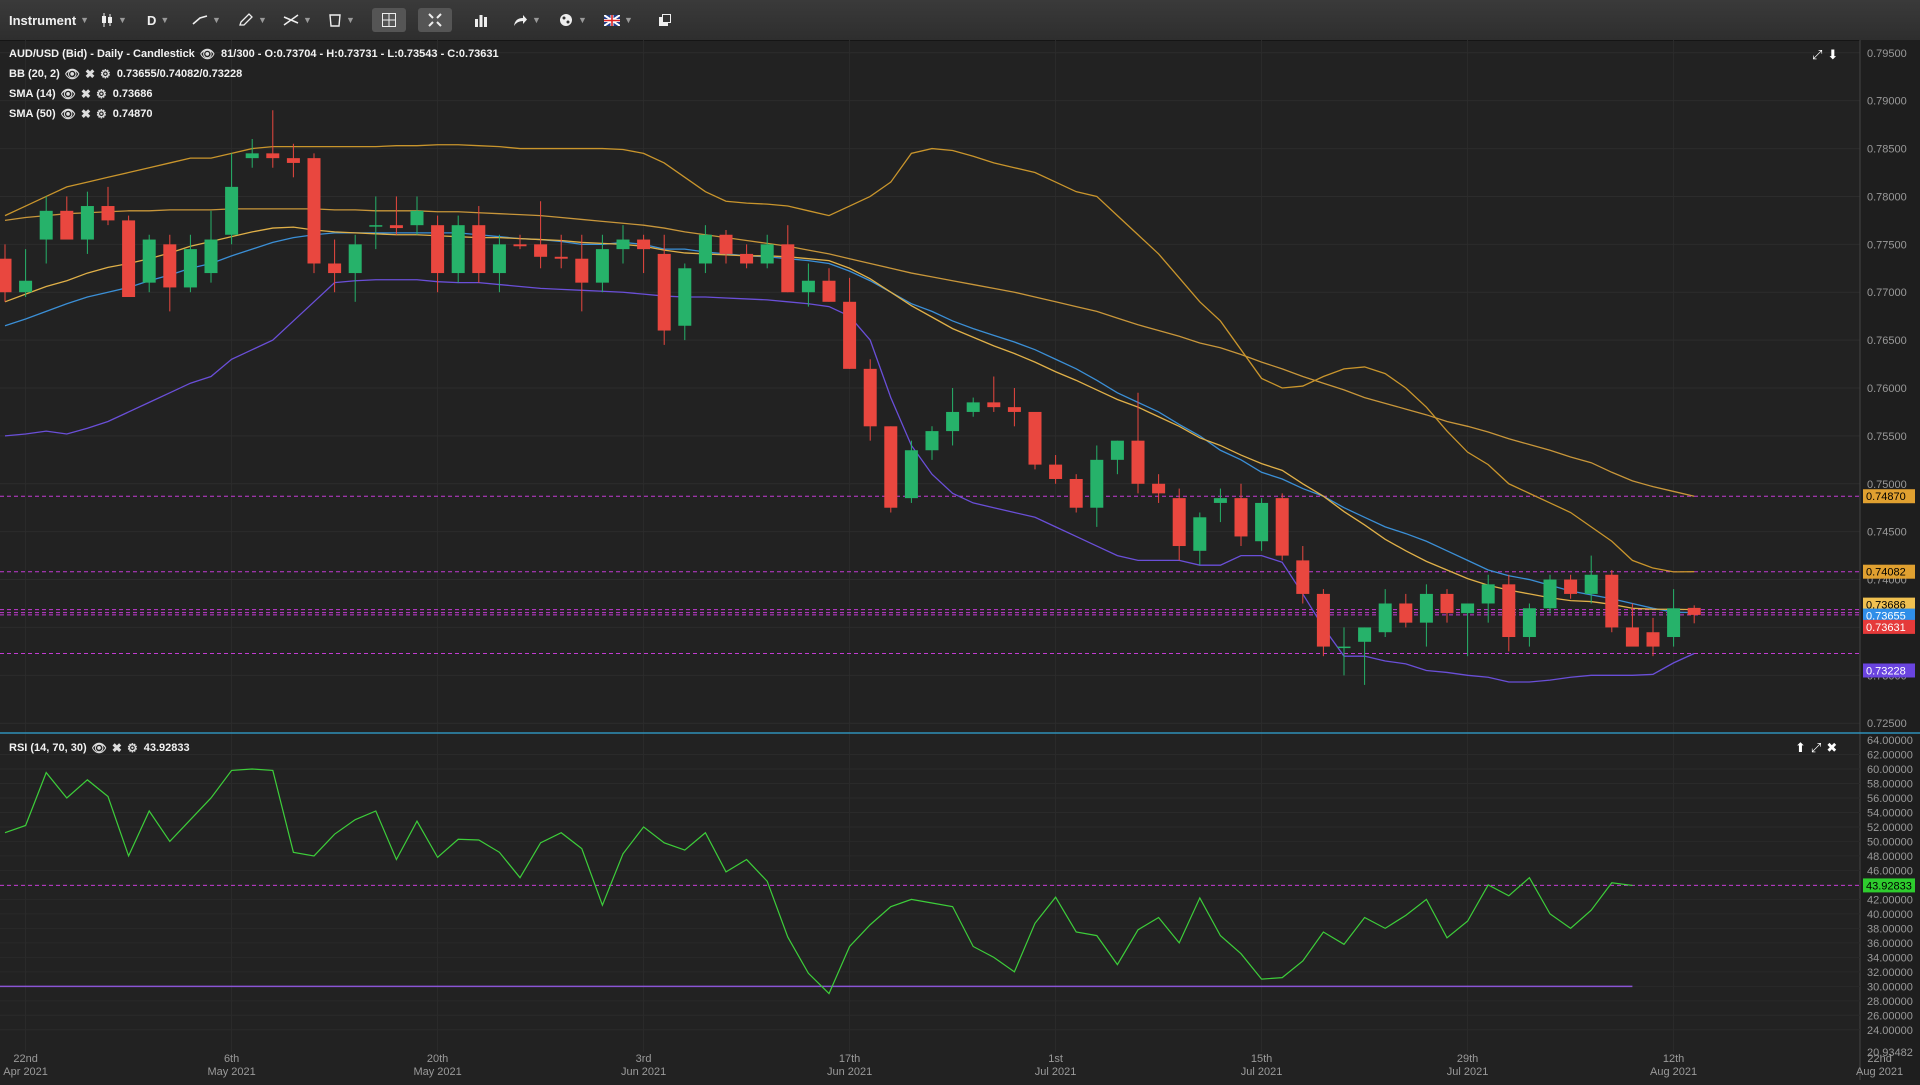  I want to click on price-tick-label: 0.78500, so click(1887, 150).